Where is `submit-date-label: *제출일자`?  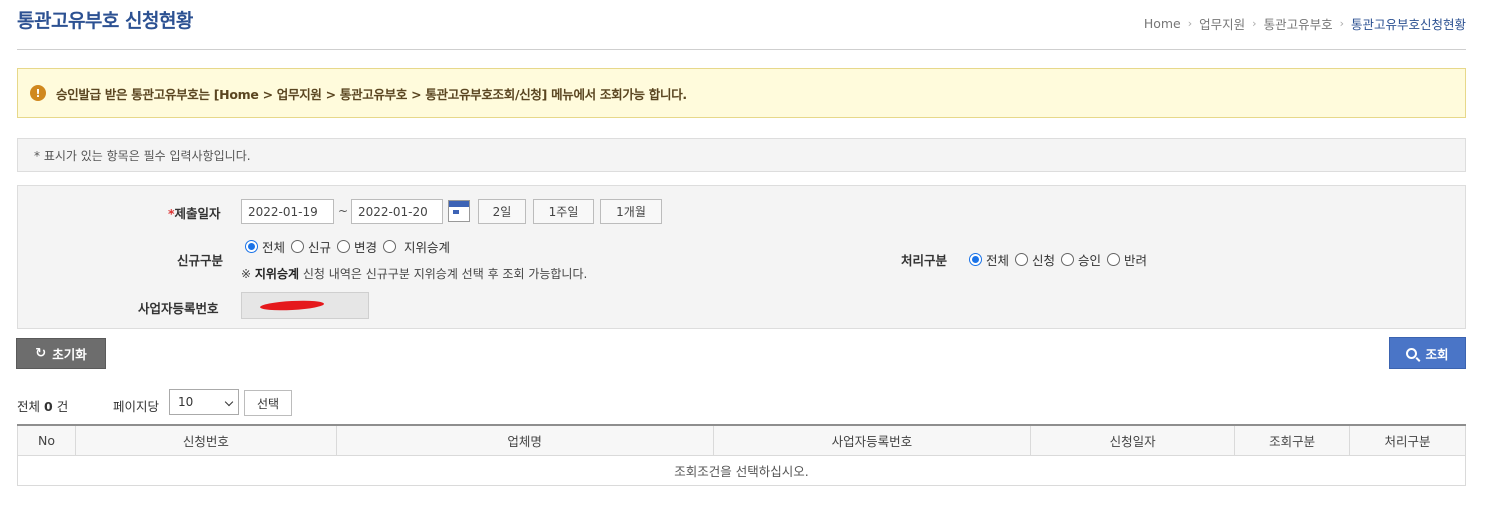 submit-date-label: *제출일자 is located at coordinates (194, 213).